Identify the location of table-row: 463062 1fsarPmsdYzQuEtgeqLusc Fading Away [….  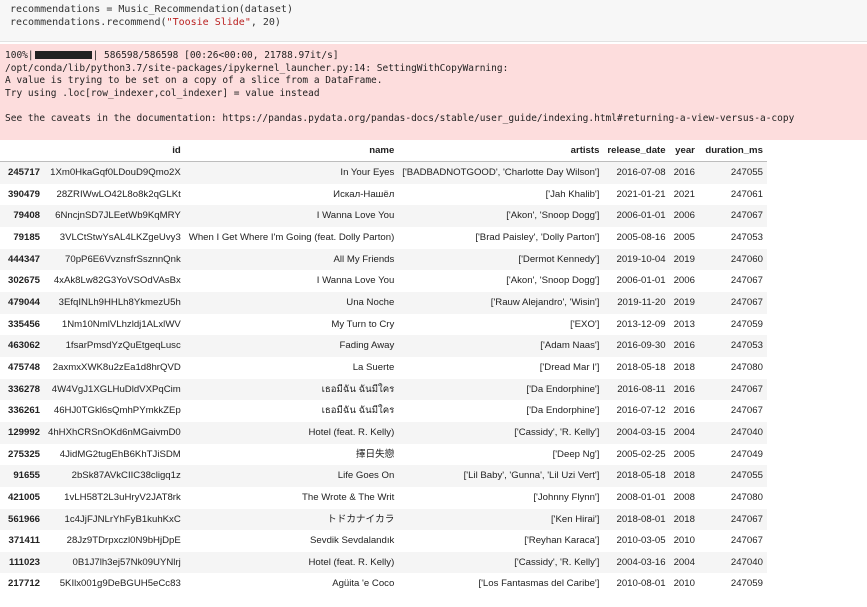
(383, 346).